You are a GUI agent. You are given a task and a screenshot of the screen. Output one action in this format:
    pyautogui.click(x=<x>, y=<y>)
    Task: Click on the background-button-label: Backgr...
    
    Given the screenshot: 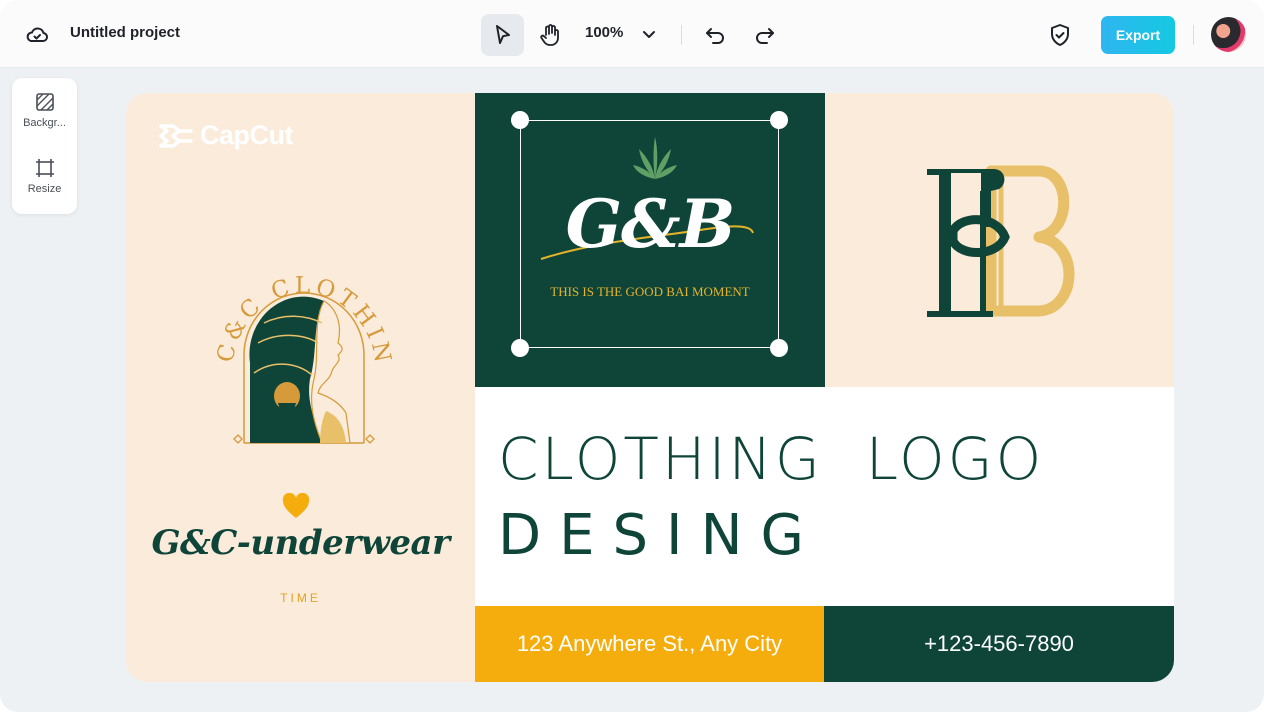 What is the action you would take?
    pyautogui.click(x=44, y=123)
    